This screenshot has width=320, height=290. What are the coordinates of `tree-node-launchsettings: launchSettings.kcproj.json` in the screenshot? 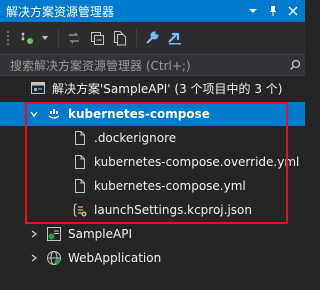 It's located at (152, 210).